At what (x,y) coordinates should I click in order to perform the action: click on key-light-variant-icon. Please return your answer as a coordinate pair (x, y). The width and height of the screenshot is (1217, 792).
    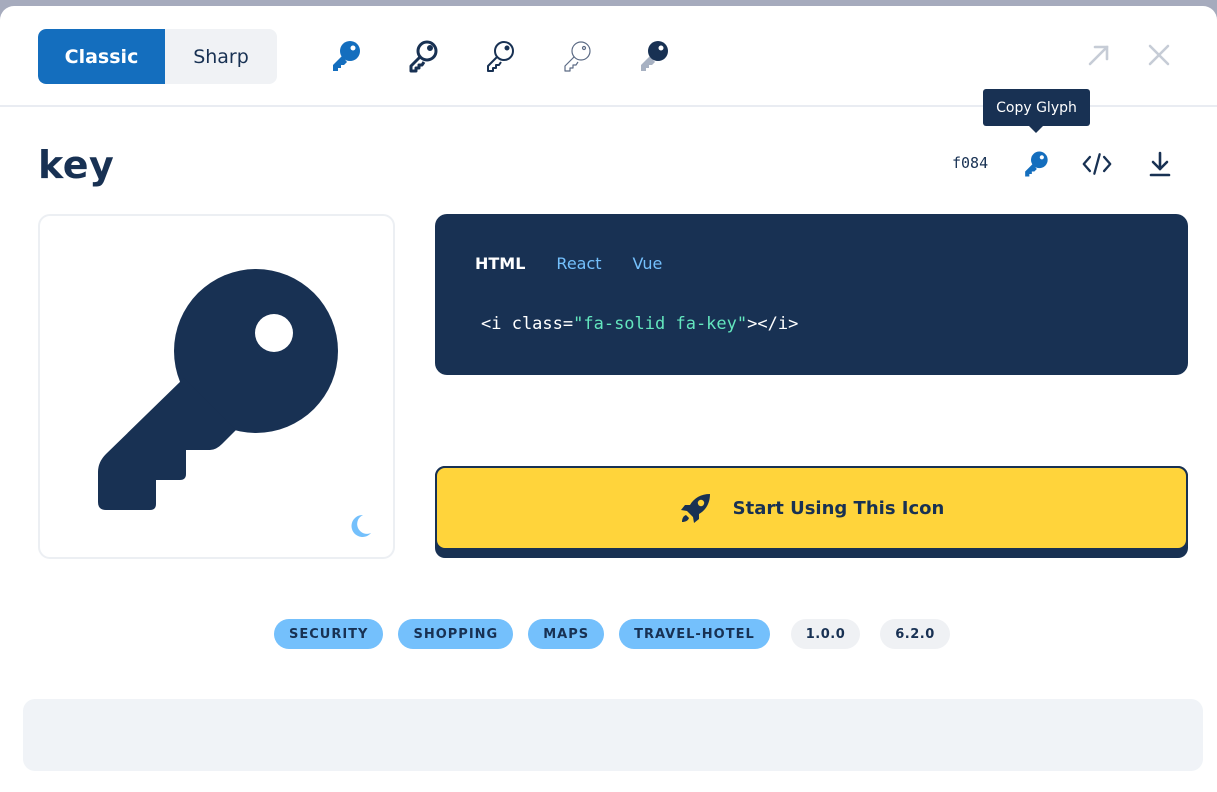
    Looking at the image, I should click on (500, 56).